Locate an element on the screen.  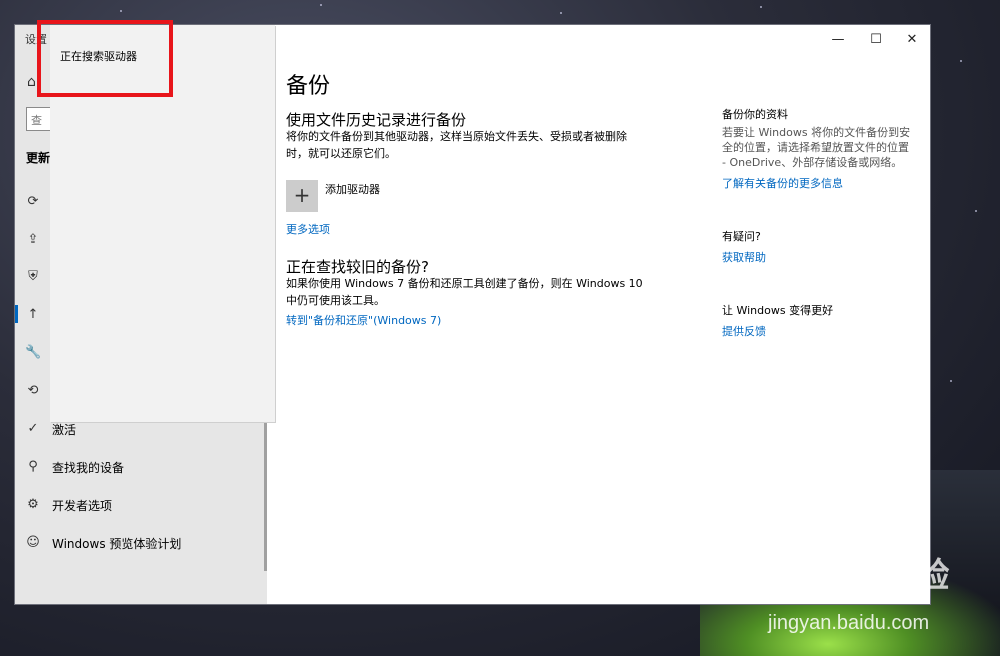
section-label: 更新 is located at coordinates (38, 158).